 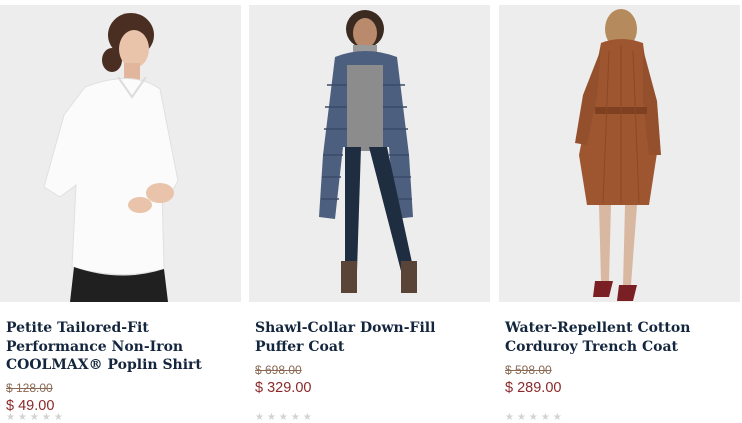 What do you see at coordinates (283, 388) in the screenshot?
I see `sale-price: $ 329.00` at bounding box center [283, 388].